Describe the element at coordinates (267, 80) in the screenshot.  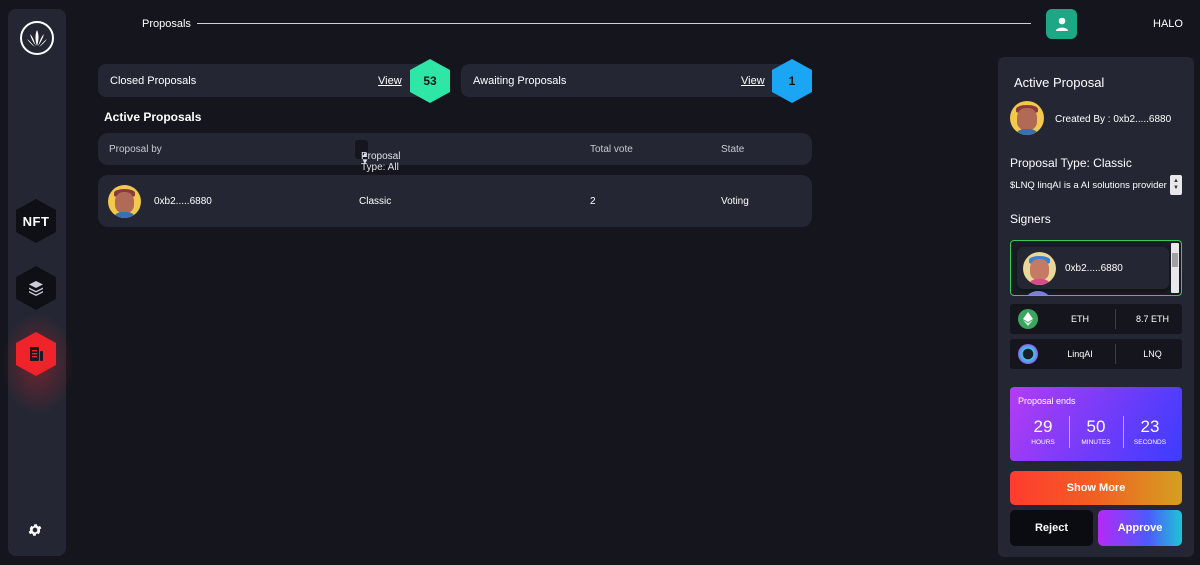
I see `closed-proposals-card: Closed Proposals View` at that location.